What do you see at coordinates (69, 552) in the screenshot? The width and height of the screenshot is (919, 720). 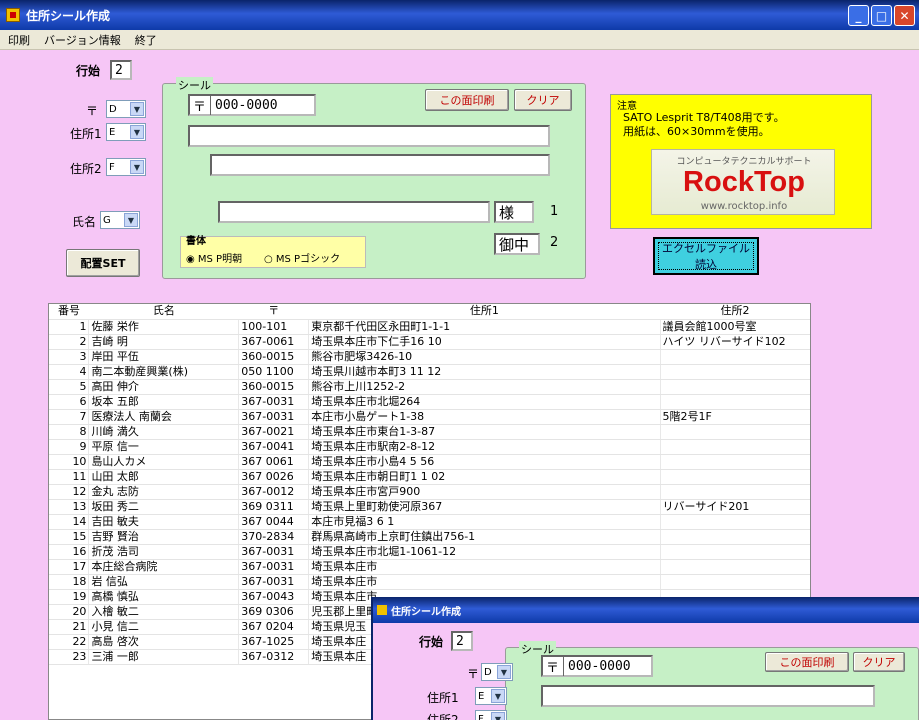 I see `cell-number: 16` at bounding box center [69, 552].